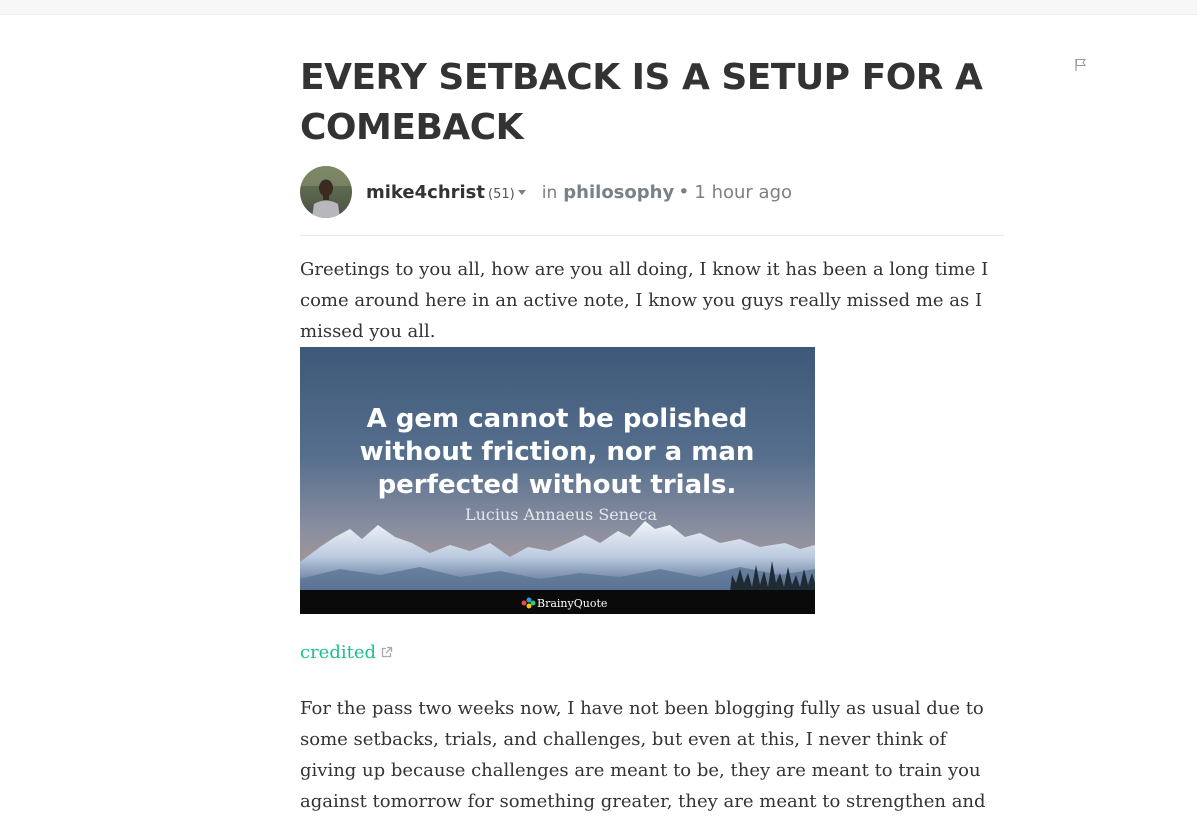  I want to click on post-author-row: mike4christ (51) in philosophy • 1 hour ago, so click(652, 200).